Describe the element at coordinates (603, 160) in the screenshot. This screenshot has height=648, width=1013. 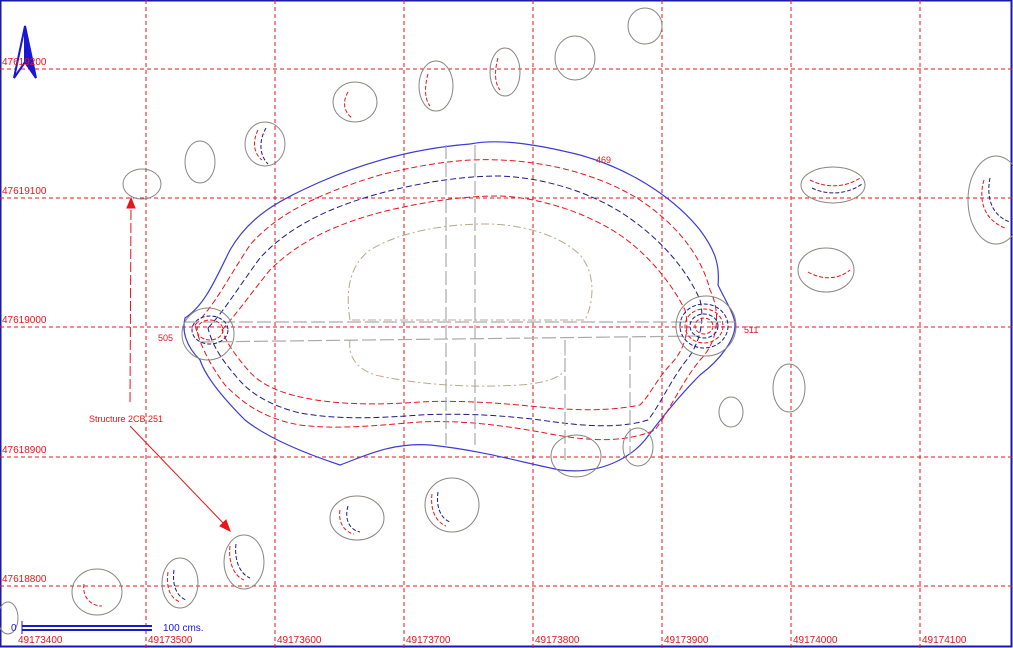
I see `feature-label-469: 469` at that location.